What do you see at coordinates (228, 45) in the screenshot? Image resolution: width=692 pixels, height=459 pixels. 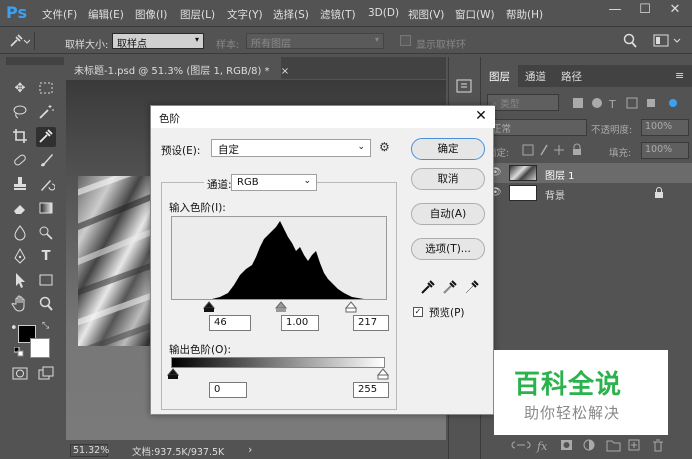 I see `sample-label: 样本:` at bounding box center [228, 45].